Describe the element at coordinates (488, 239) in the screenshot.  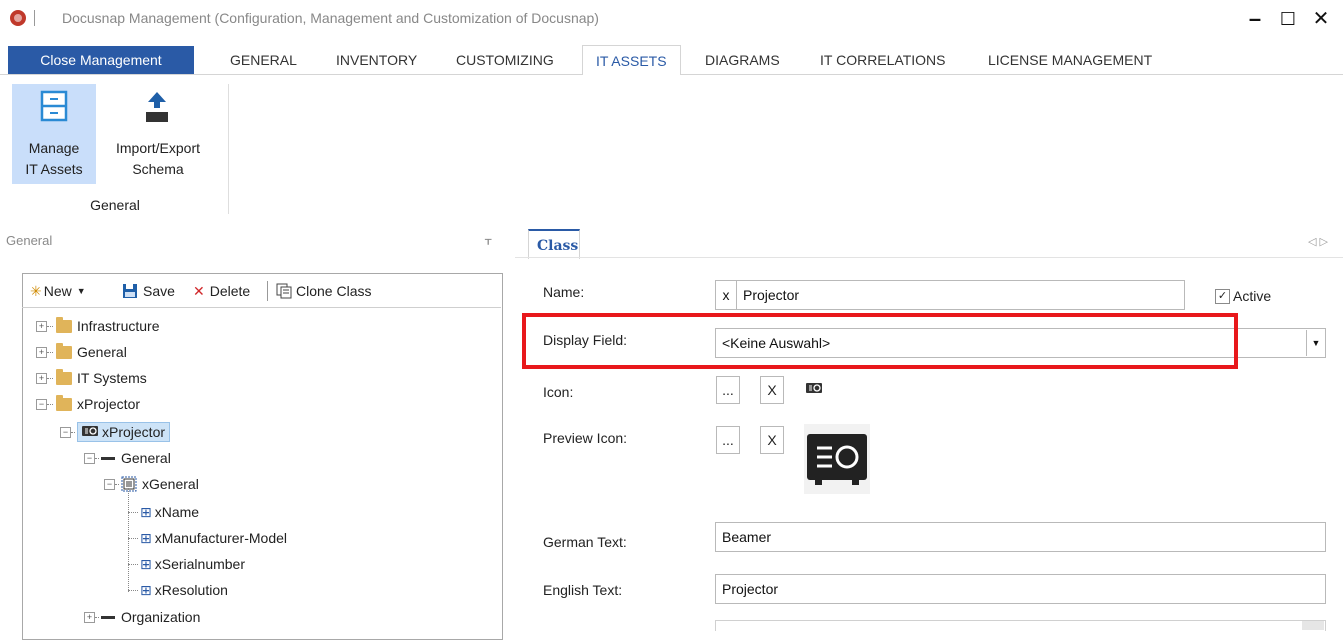
I see `pin-icon: ᚁ` at that location.